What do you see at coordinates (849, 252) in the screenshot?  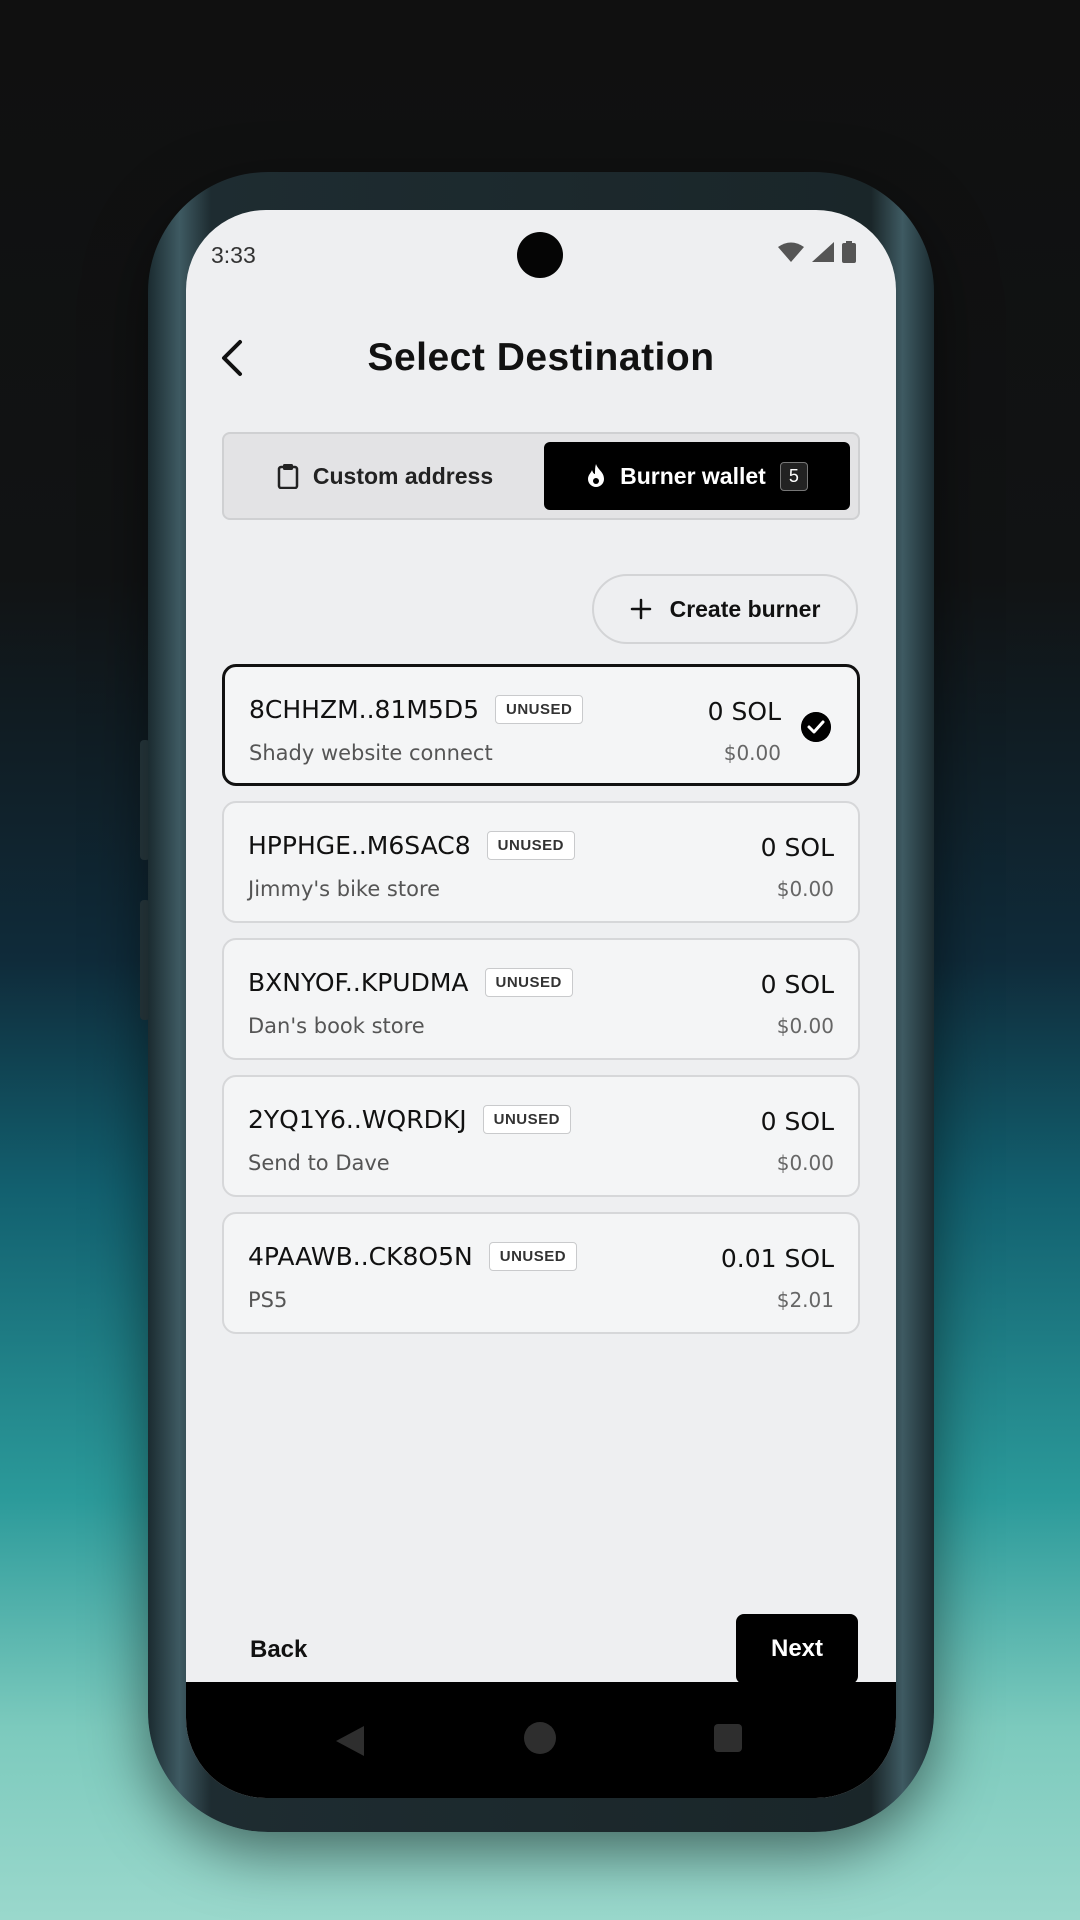 I see `battery-icon` at bounding box center [849, 252].